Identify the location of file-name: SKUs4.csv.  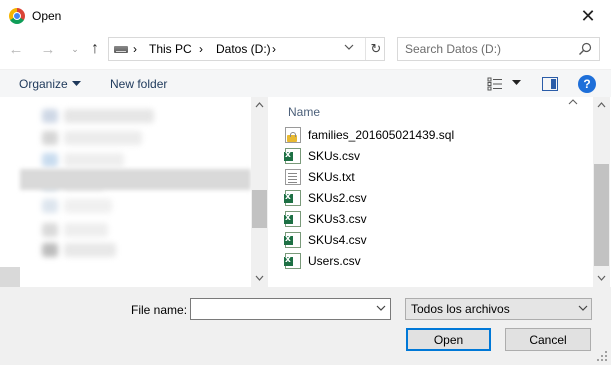
(337, 239).